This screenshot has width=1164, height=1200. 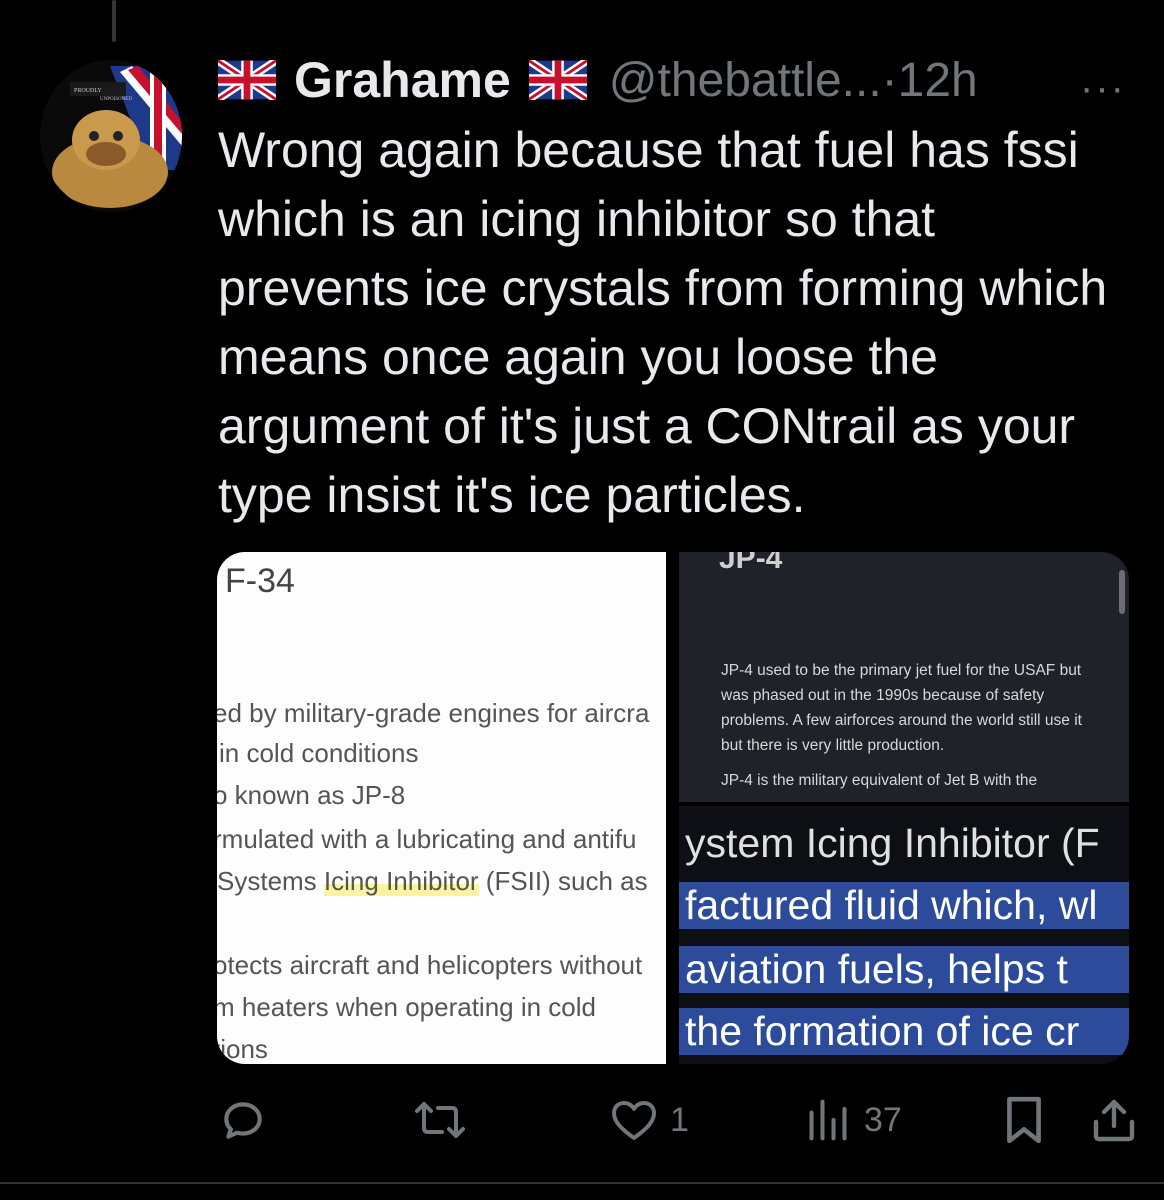 What do you see at coordinates (938, 80) in the screenshot?
I see `timestamp: 12h` at bounding box center [938, 80].